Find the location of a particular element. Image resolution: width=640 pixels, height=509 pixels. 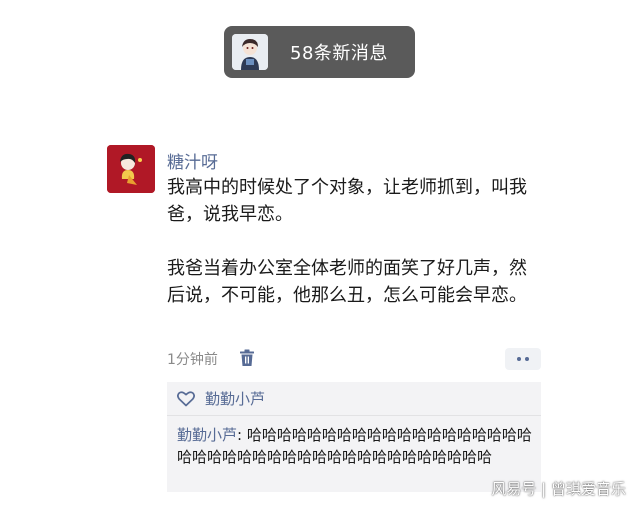

post-paragraph: 我爸当着办公室全体老师的面笑了好几声，然后说，不可能，他那么丑，怎么可能会早恋。 is located at coordinates (347, 282).